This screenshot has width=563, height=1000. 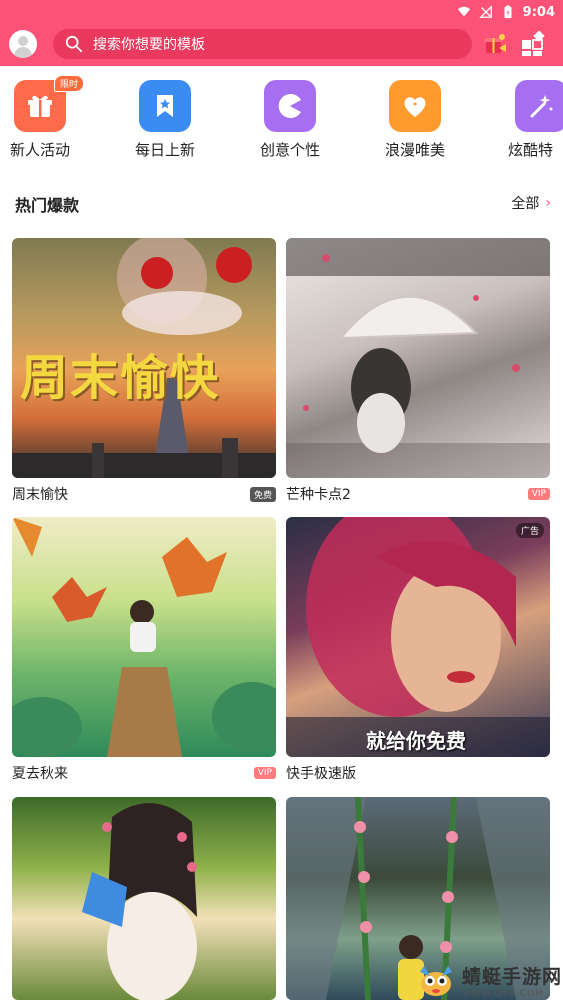 I want to click on template-card: 广告 就给你免费 快手极速版, so click(x=418, y=652).